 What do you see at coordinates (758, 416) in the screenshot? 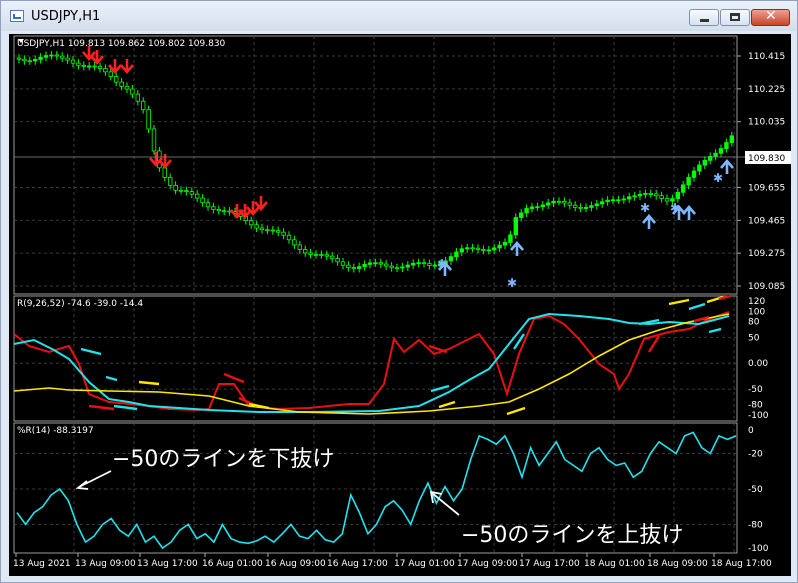
I see `indicator-axis-label: -100` at bounding box center [758, 416].